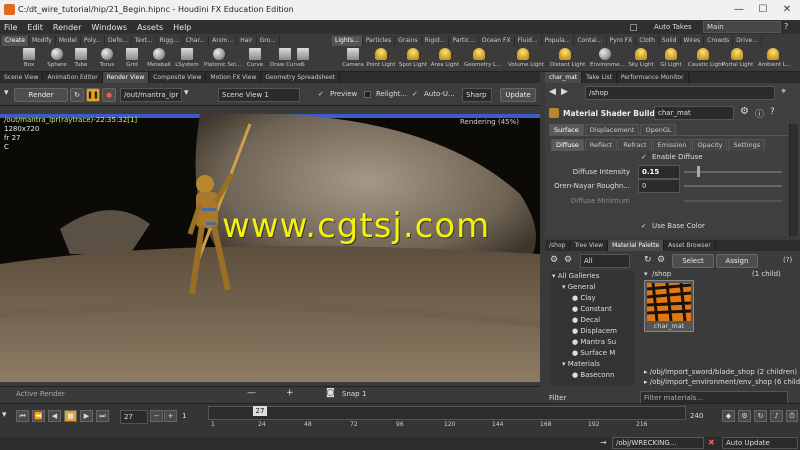 This screenshot has height=450, width=800. Describe the element at coordinates (592, 364) in the screenshot. I see `tree-item-materials: ▾ Materials` at that location.